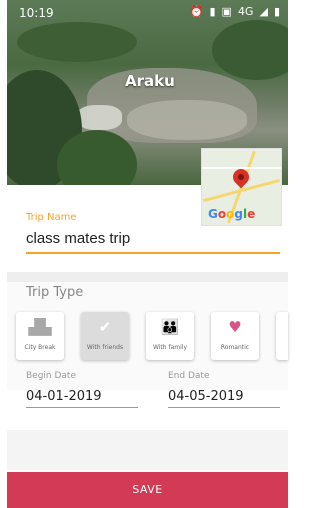  Describe the element at coordinates (82, 407) in the screenshot. I see `begin-date-underline` at that location.